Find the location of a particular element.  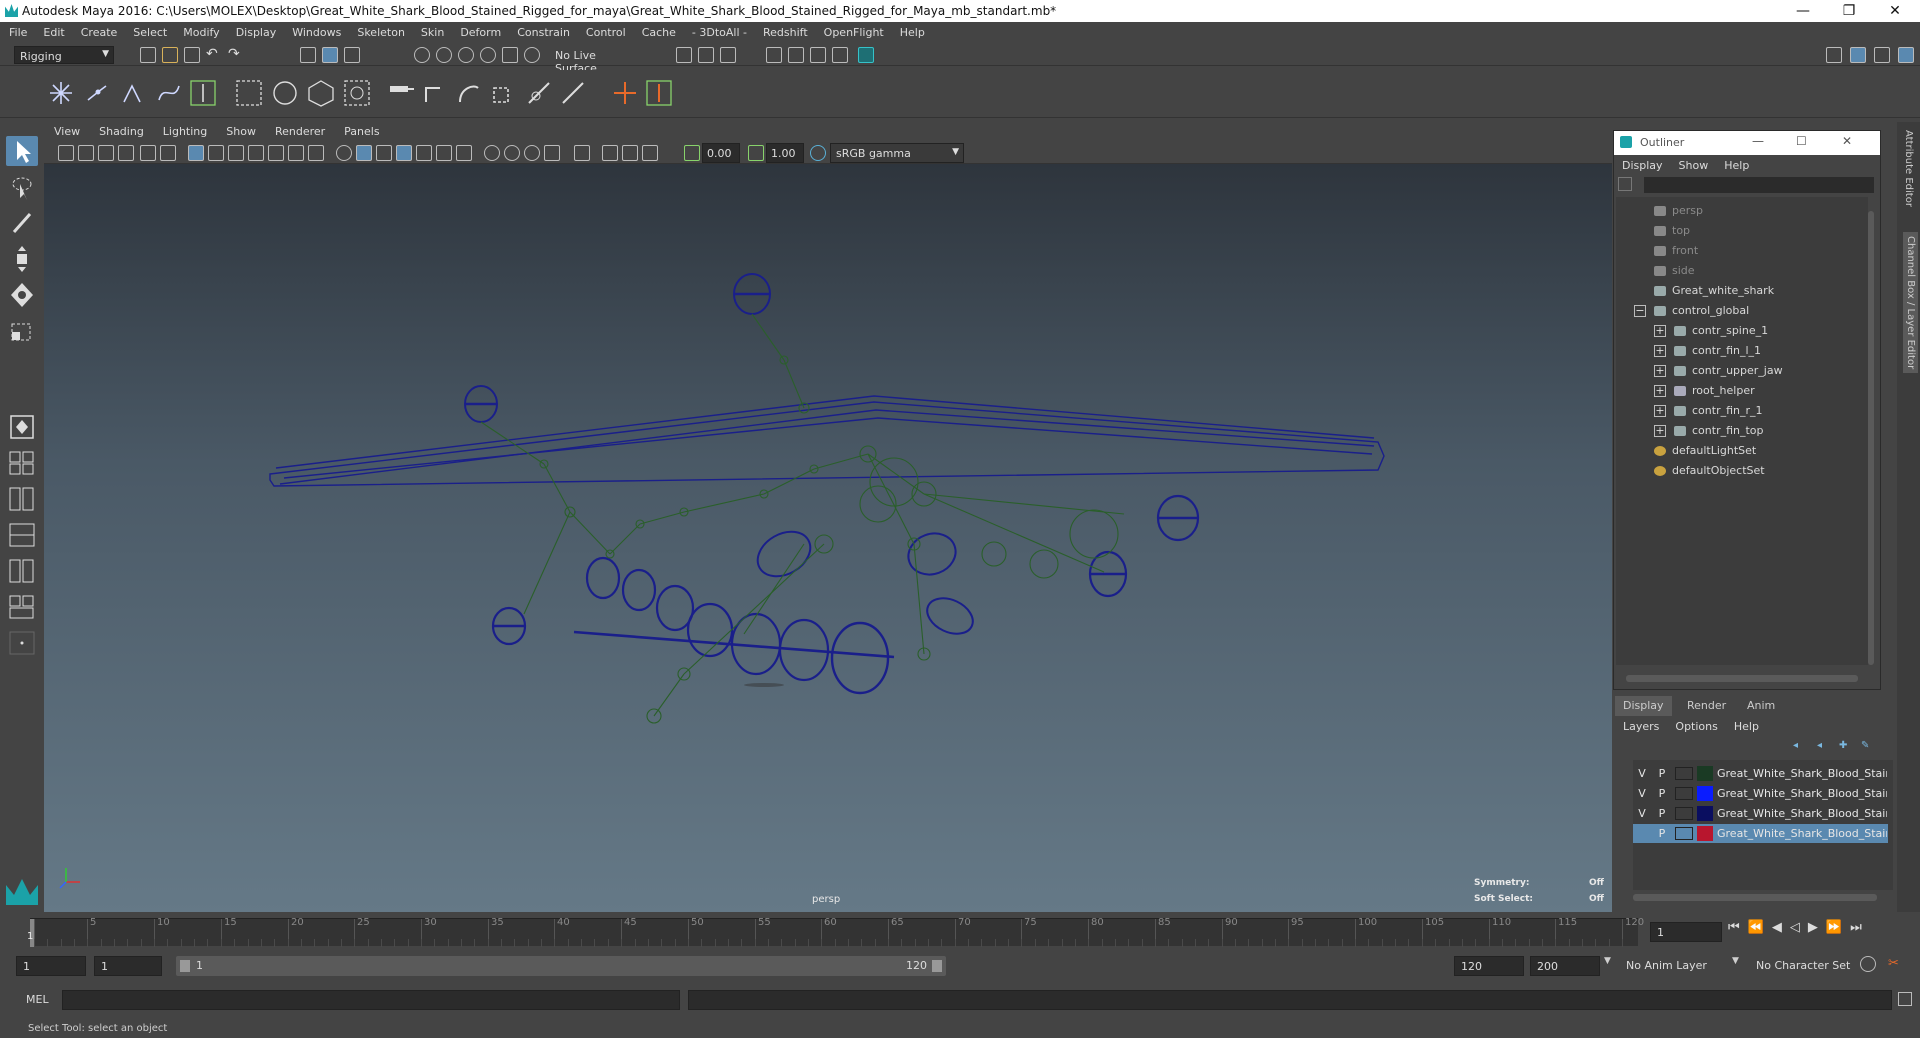

outliner-item-top: top is located at coordinates (1739, 231).